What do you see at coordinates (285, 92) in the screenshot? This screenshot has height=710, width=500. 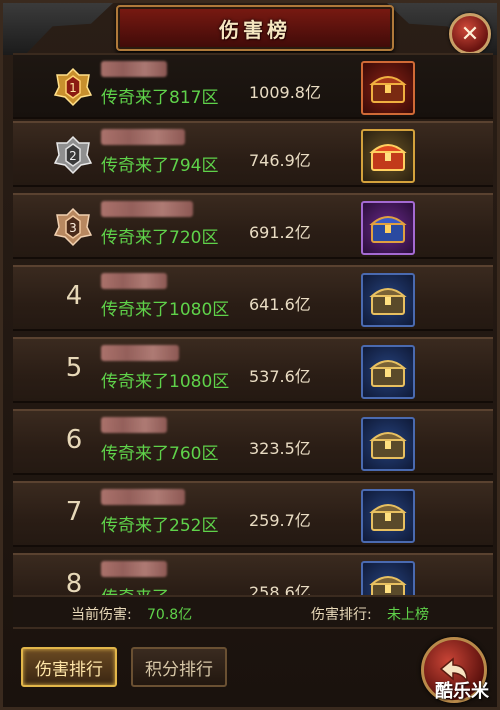 I see `damage-value: 1009.8亿` at bounding box center [285, 92].